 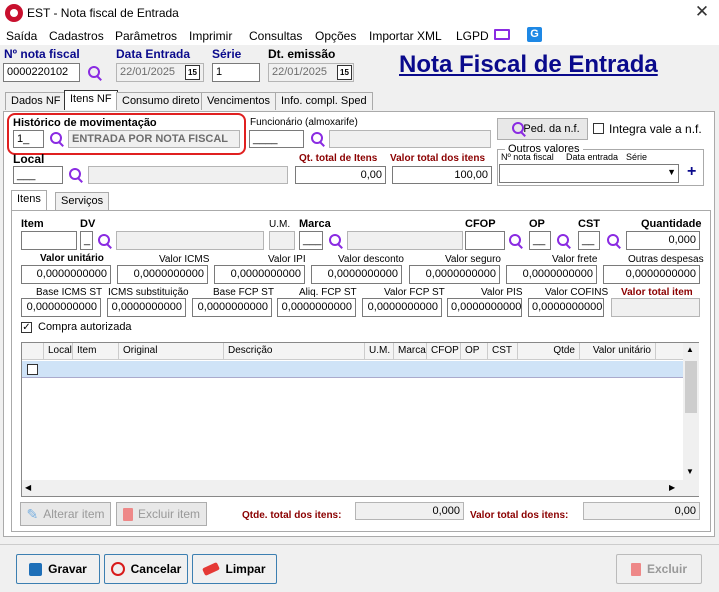 I want to click on grid-col-um: U.M., so click(x=379, y=351).